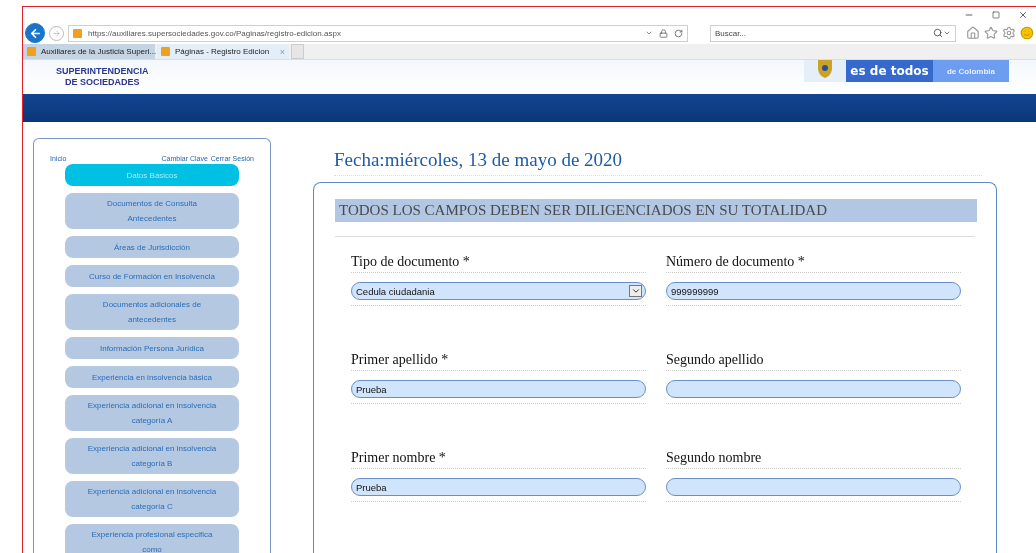 Image resolution: width=1036 pixels, height=553 pixels. I want to click on close-icon, so click(1023, 14).